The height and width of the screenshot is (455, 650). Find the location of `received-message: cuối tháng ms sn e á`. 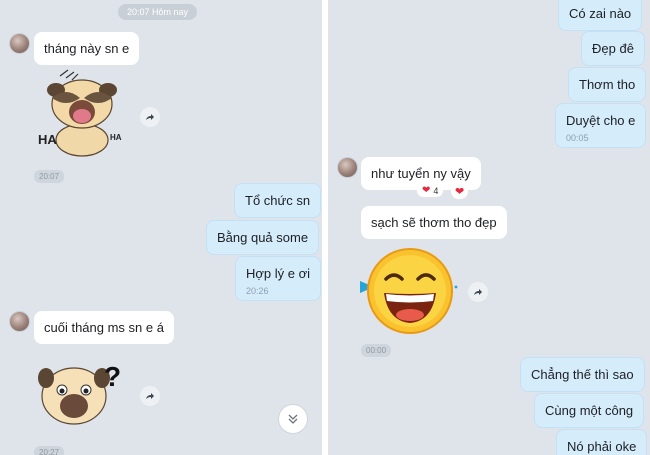

received-message: cuối tháng ms sn e á is located at coordinates (104, 327).